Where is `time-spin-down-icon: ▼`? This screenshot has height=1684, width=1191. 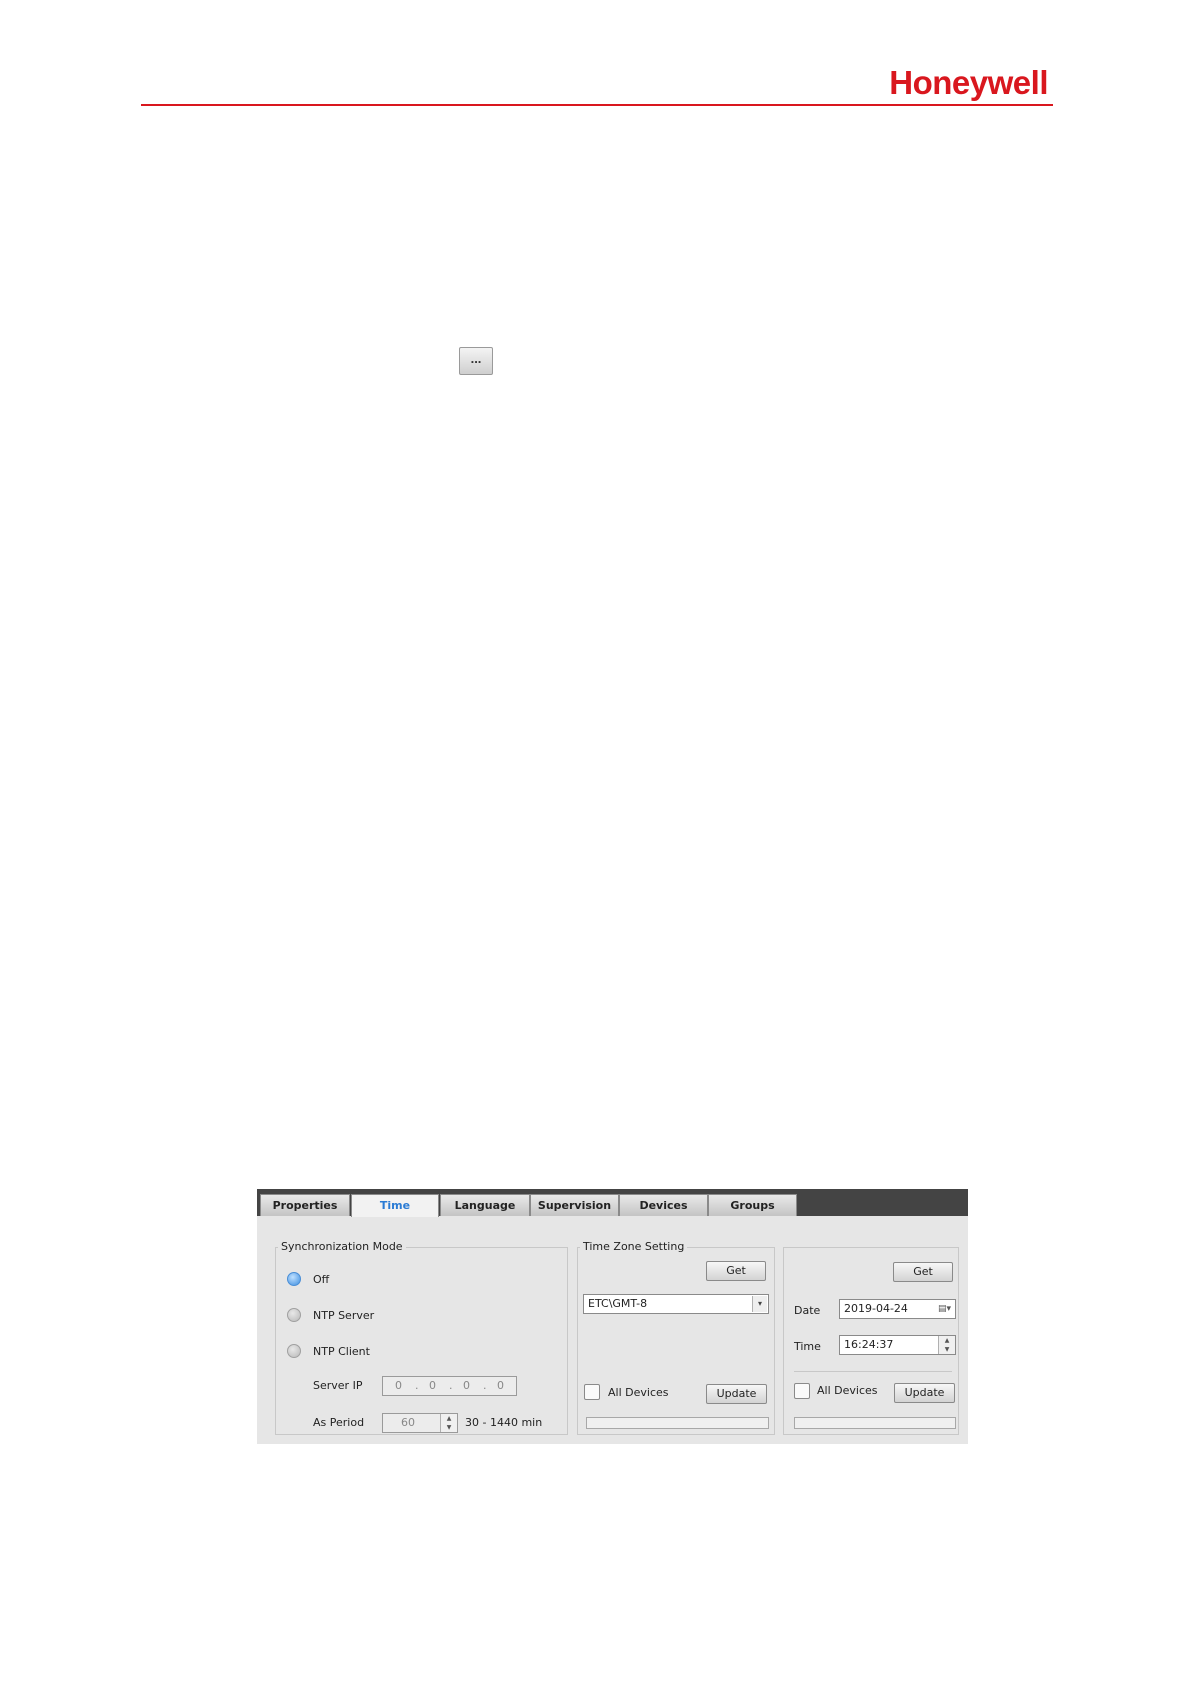
time-spin-down-icon: ▼ is located at coordinates (947, 1349).